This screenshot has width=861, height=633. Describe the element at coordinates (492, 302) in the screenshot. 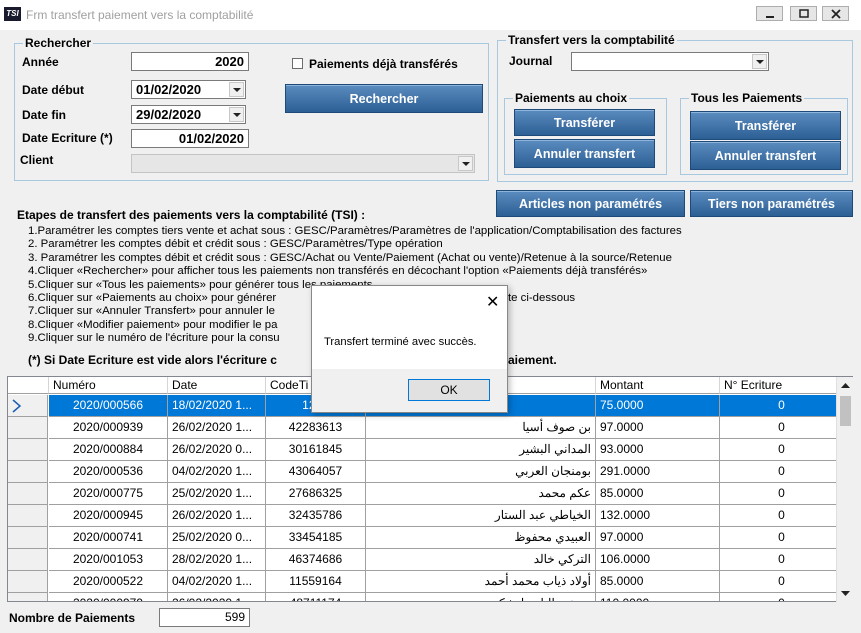

I see `dialog-close-icon: ✕` at that location.